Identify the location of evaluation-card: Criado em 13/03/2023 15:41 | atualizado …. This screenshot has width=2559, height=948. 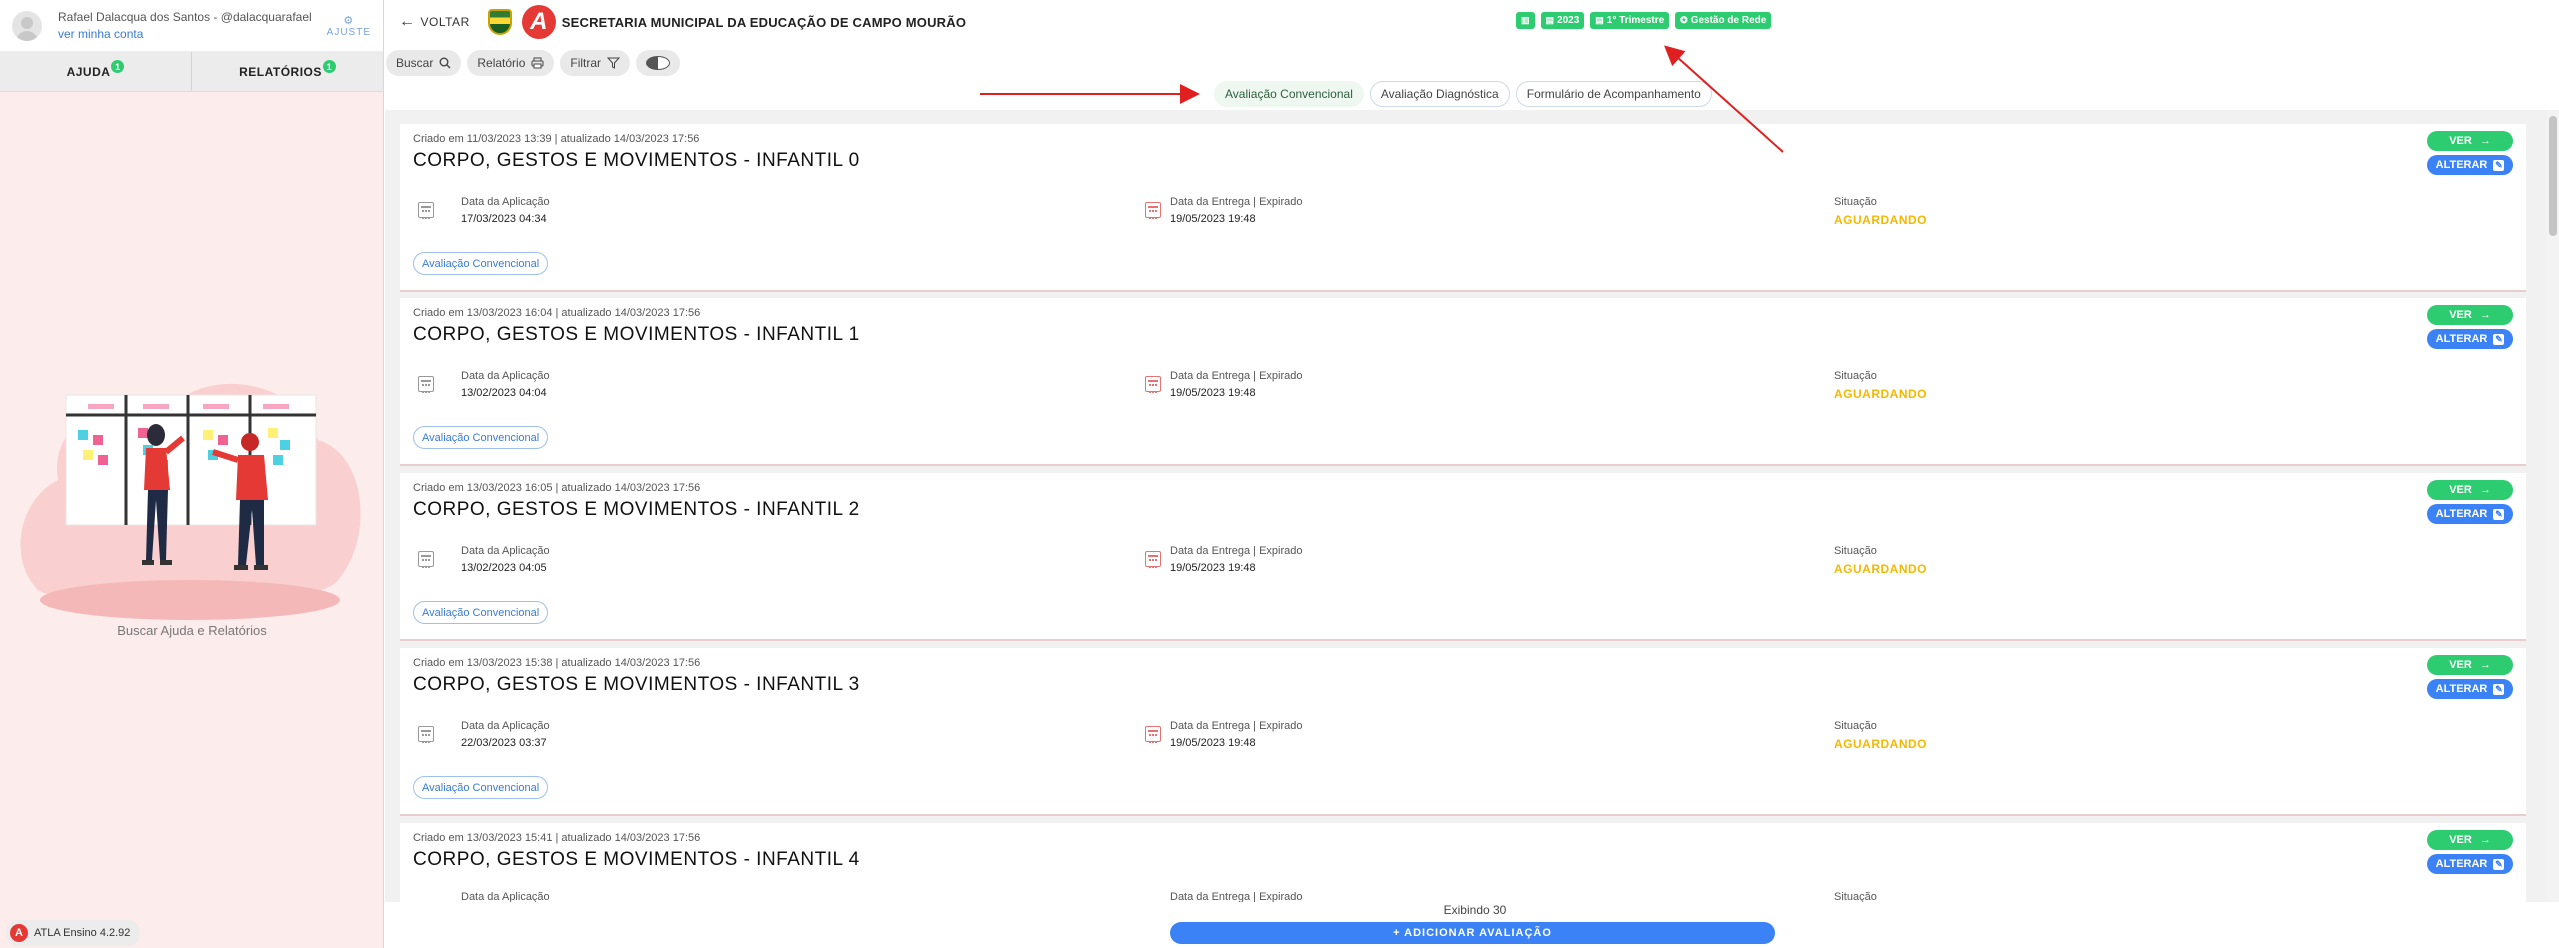
(1463, 862).